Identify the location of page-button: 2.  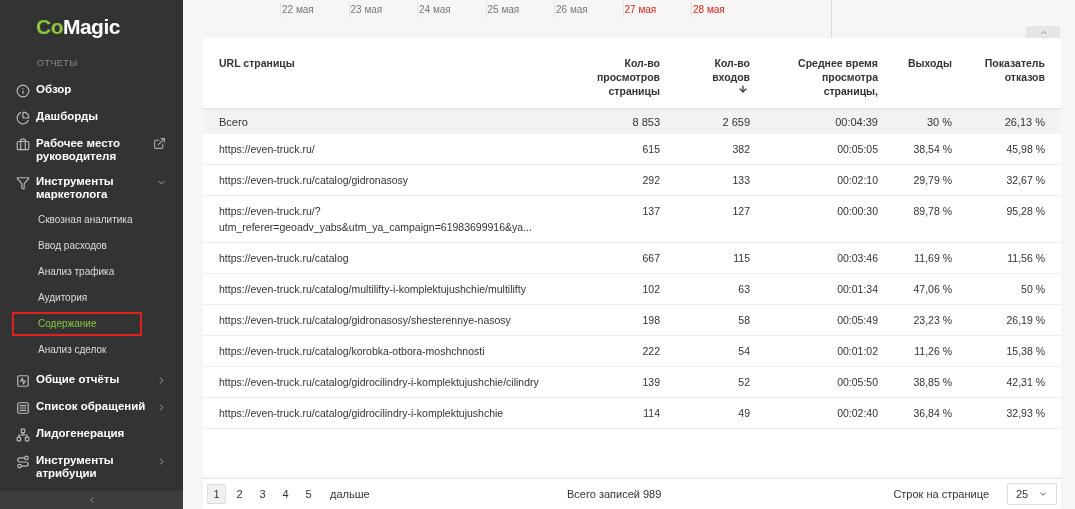
(239, 494).